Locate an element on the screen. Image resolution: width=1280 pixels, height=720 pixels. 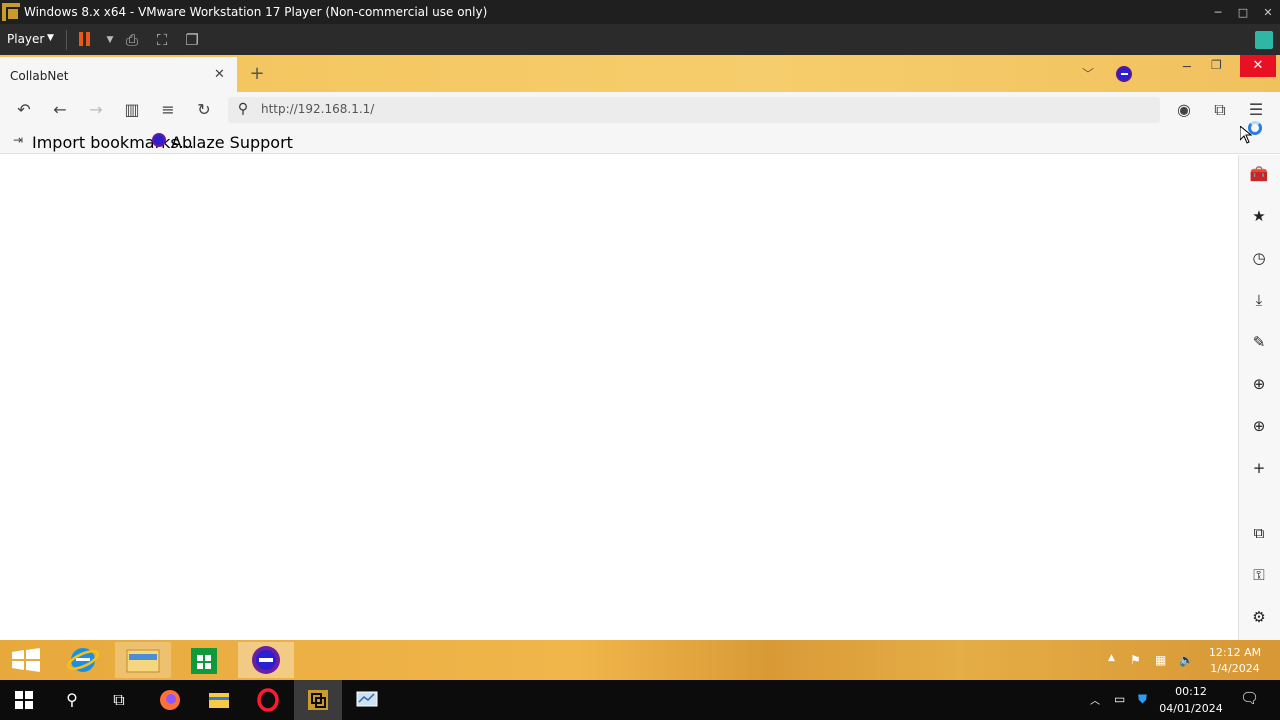
guest-volume-icon: 🔈 is located at coordinates (1186, 660).